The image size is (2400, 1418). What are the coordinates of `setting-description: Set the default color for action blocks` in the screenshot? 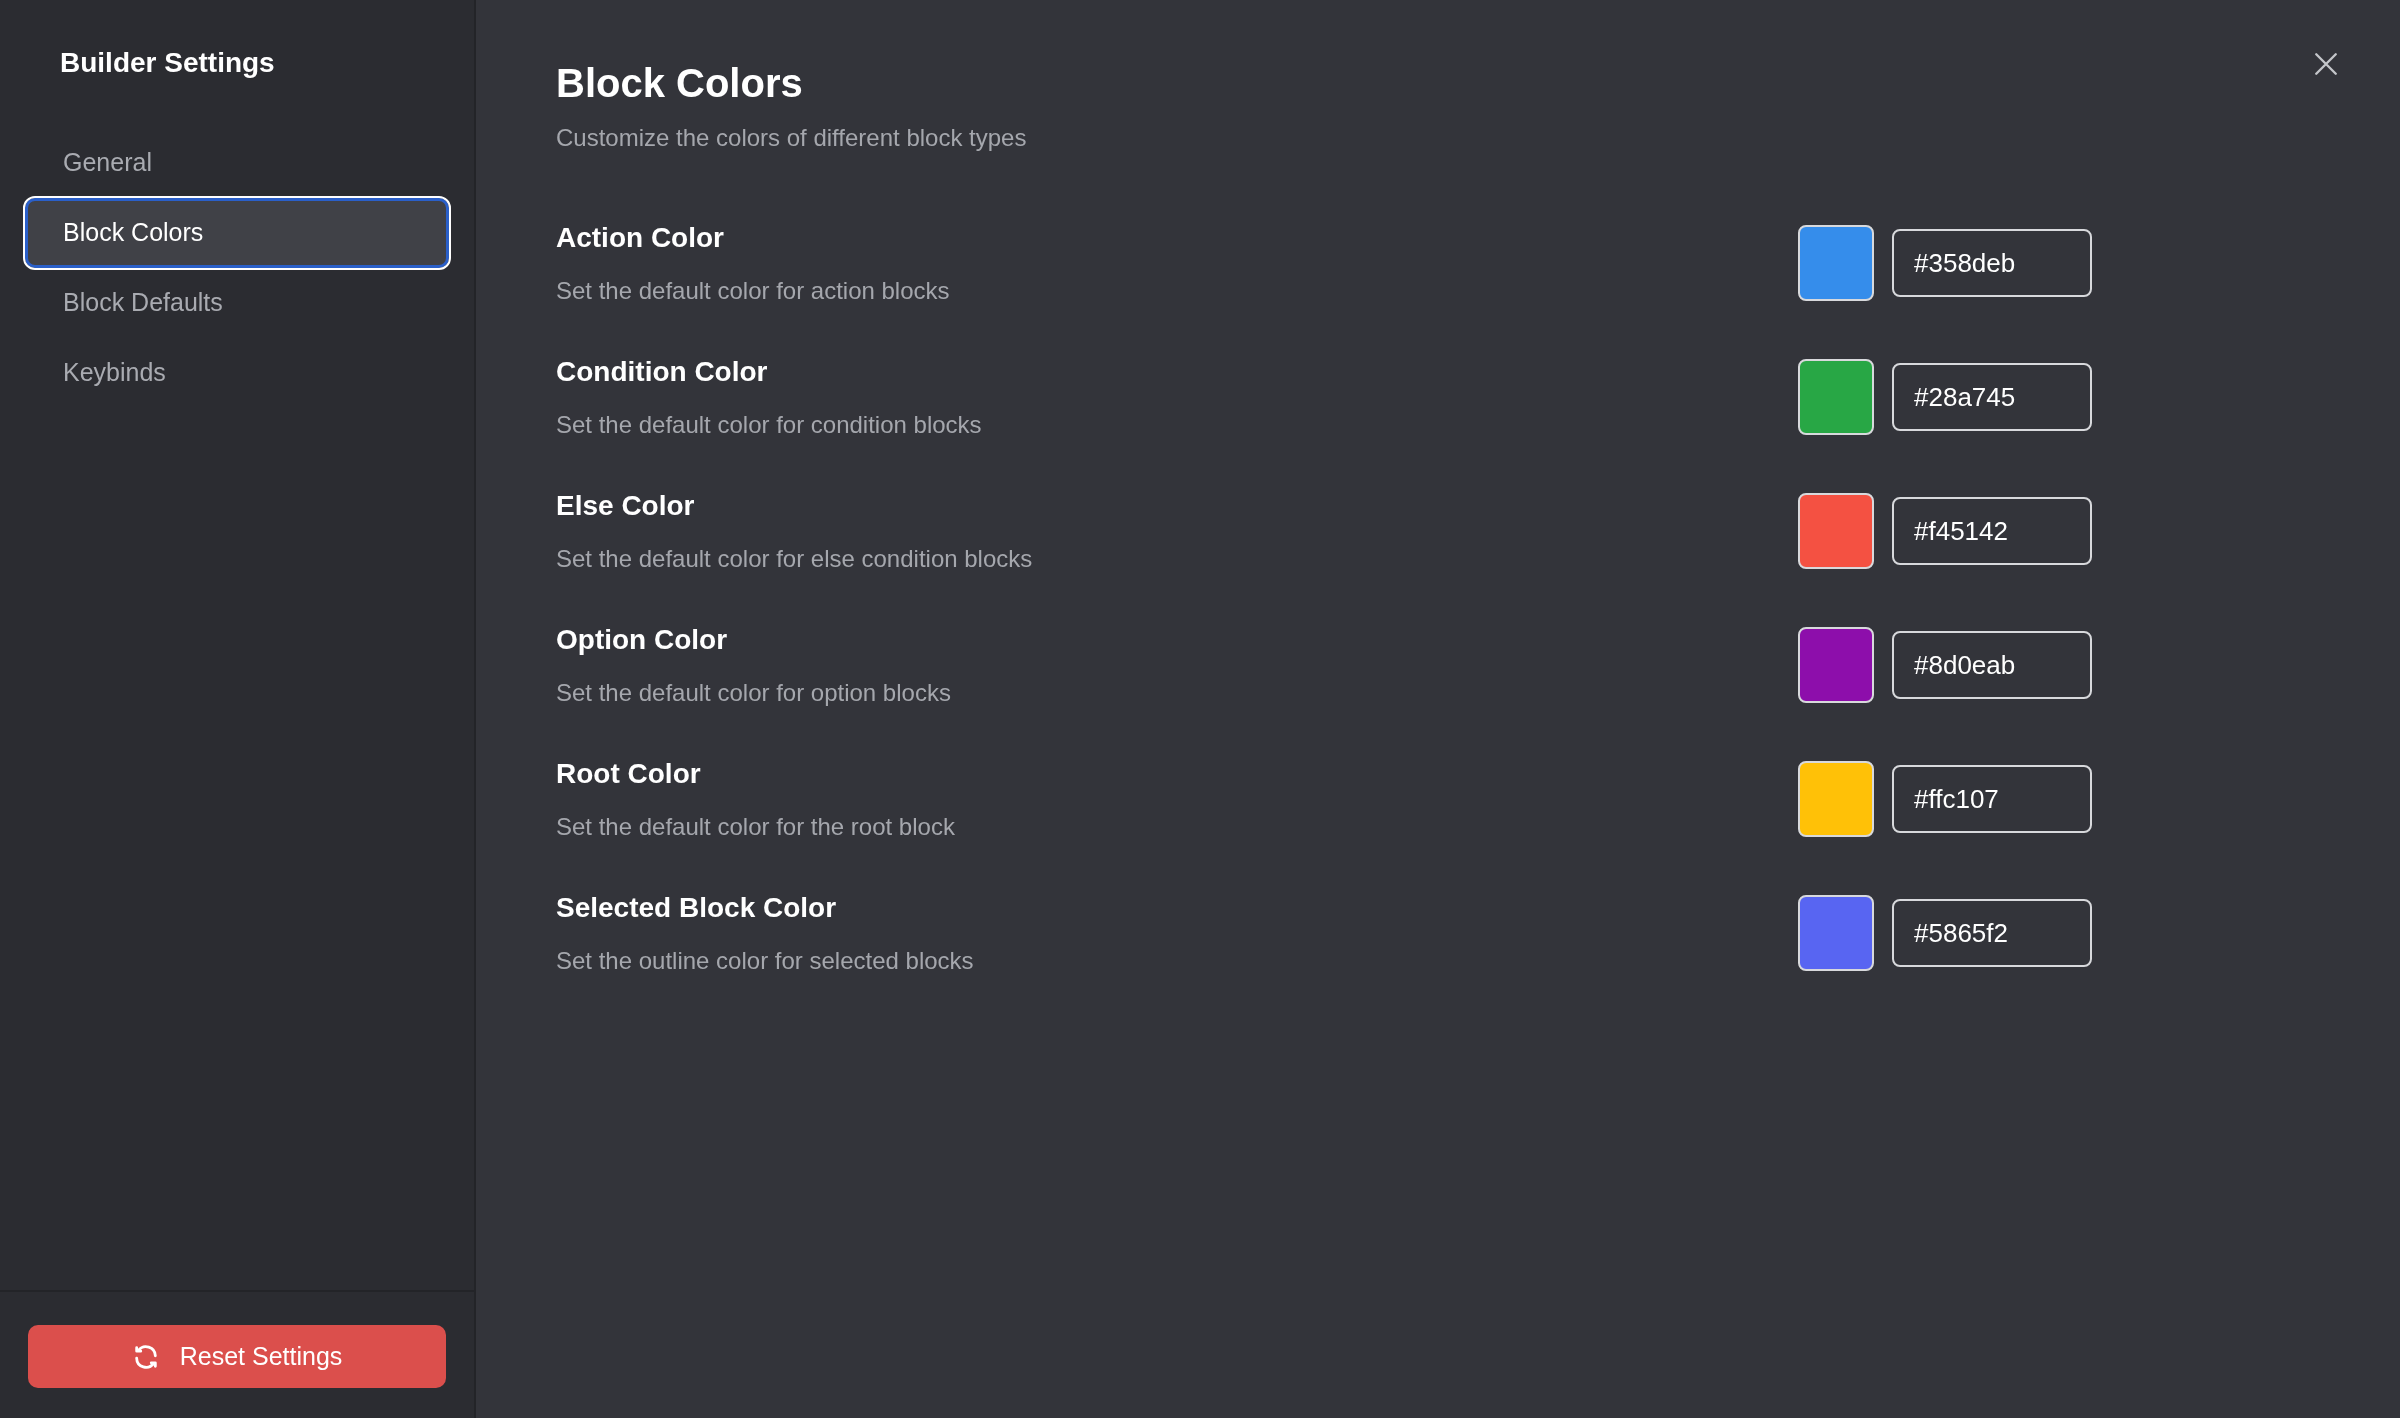 It's located at (753, 291).